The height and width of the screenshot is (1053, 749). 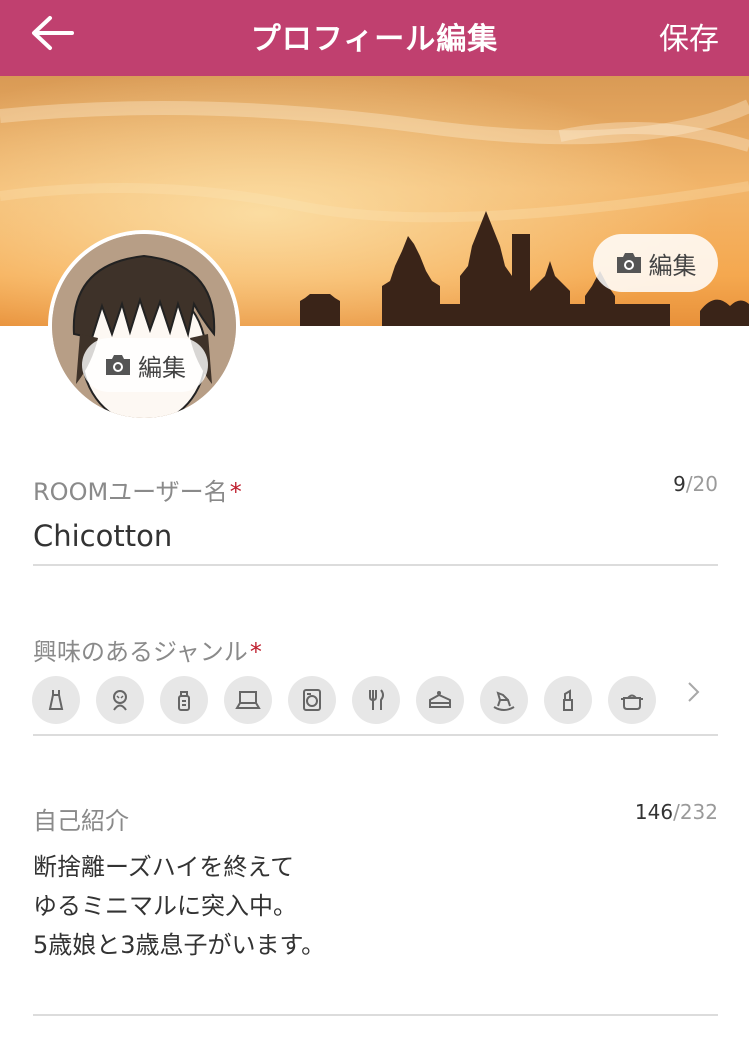 I want to click on genre-label-text: 興味のあるジャンル, so click(x=140, y=652).